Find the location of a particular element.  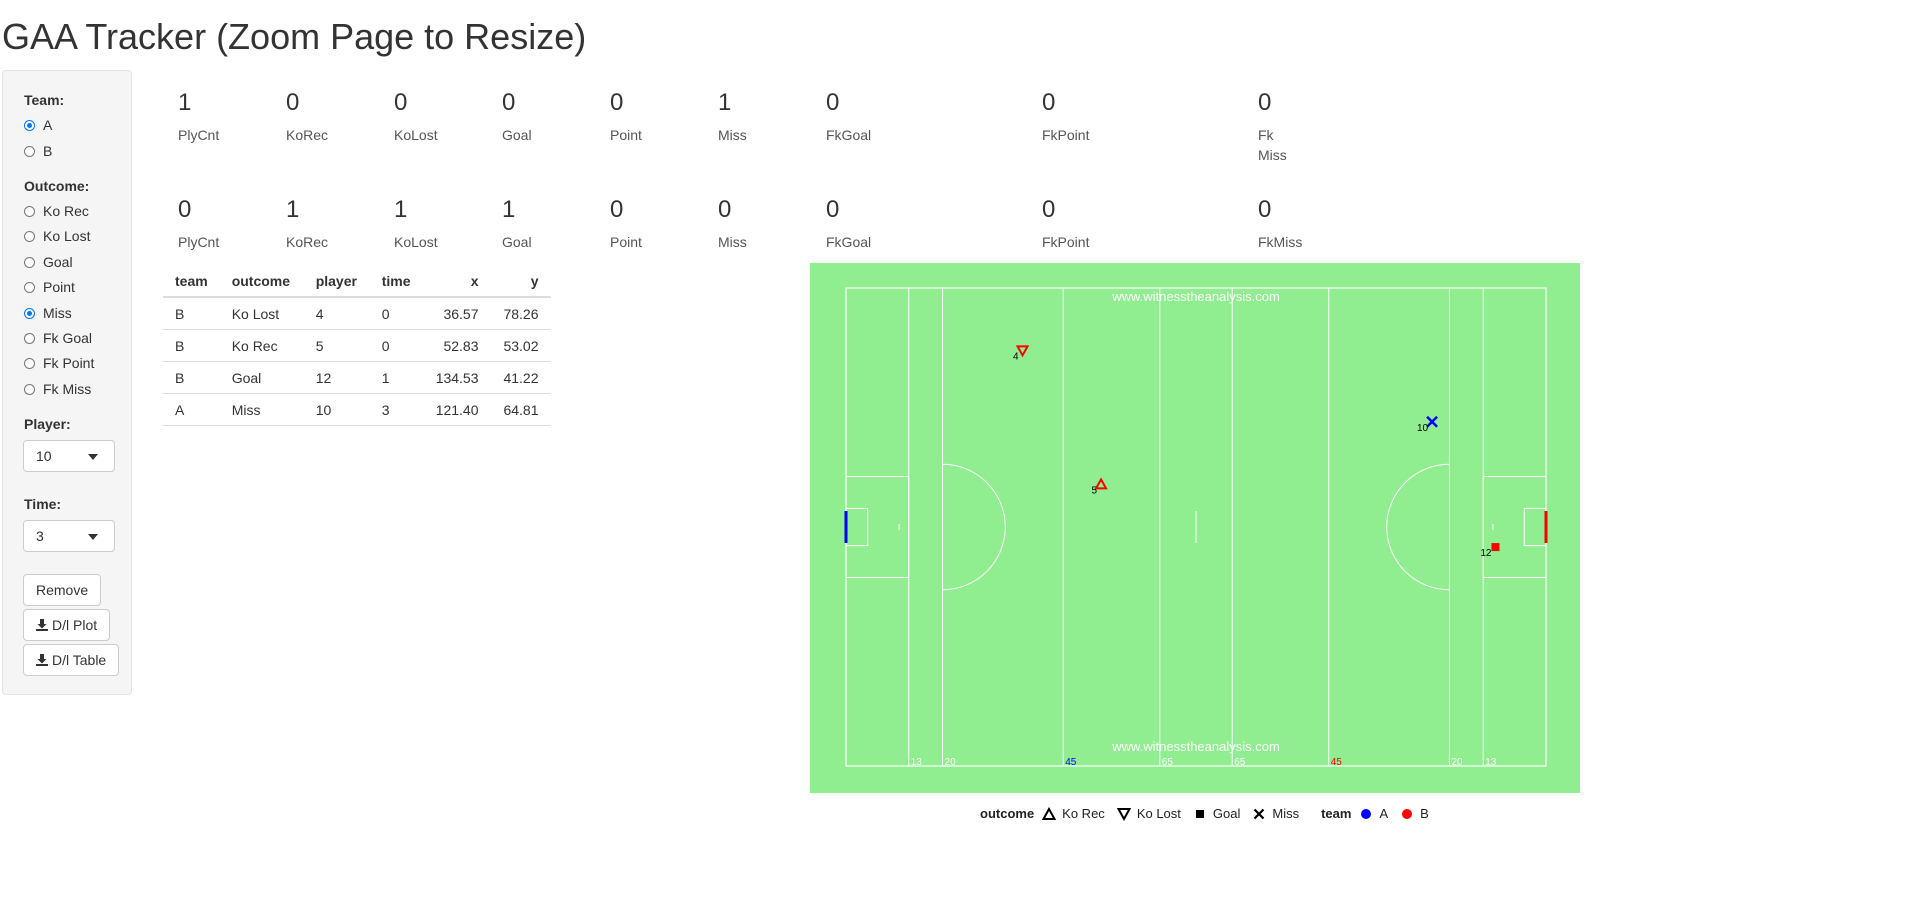

stat-label: KoLost is located at coordinates (416, 135).